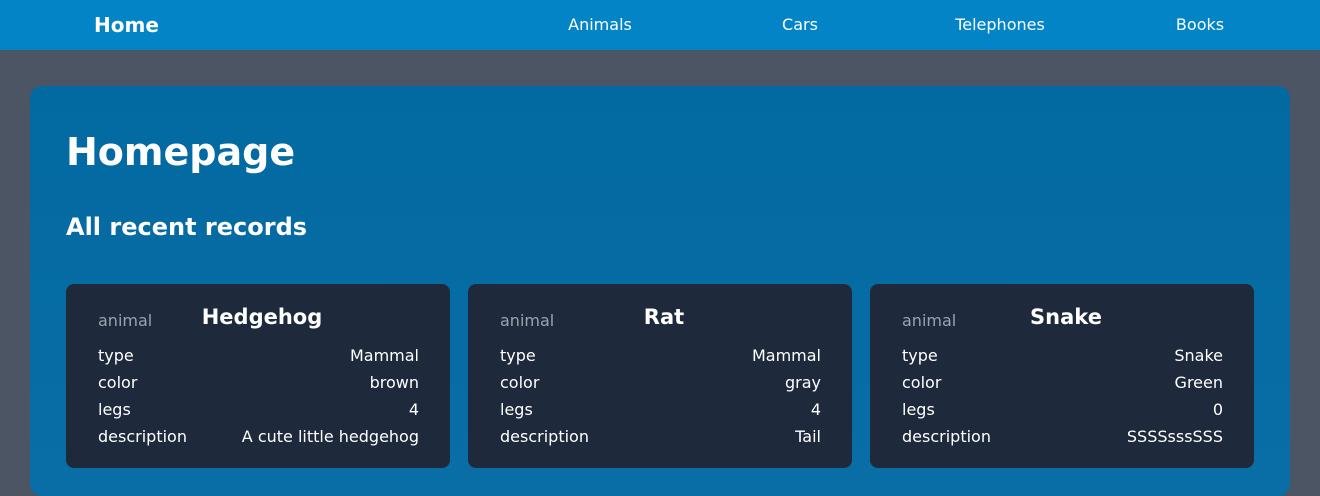 The image size is (1320, 496). I want to click on nav-home-link: Home, so click(126, 25).